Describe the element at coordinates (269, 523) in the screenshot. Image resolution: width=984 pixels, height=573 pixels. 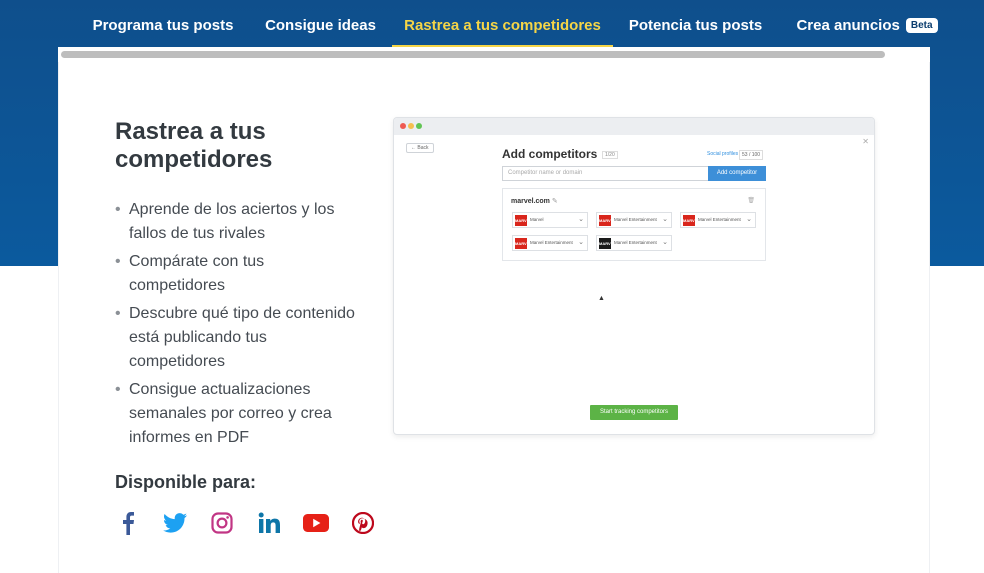
I see `linkedin-icon` at that location.